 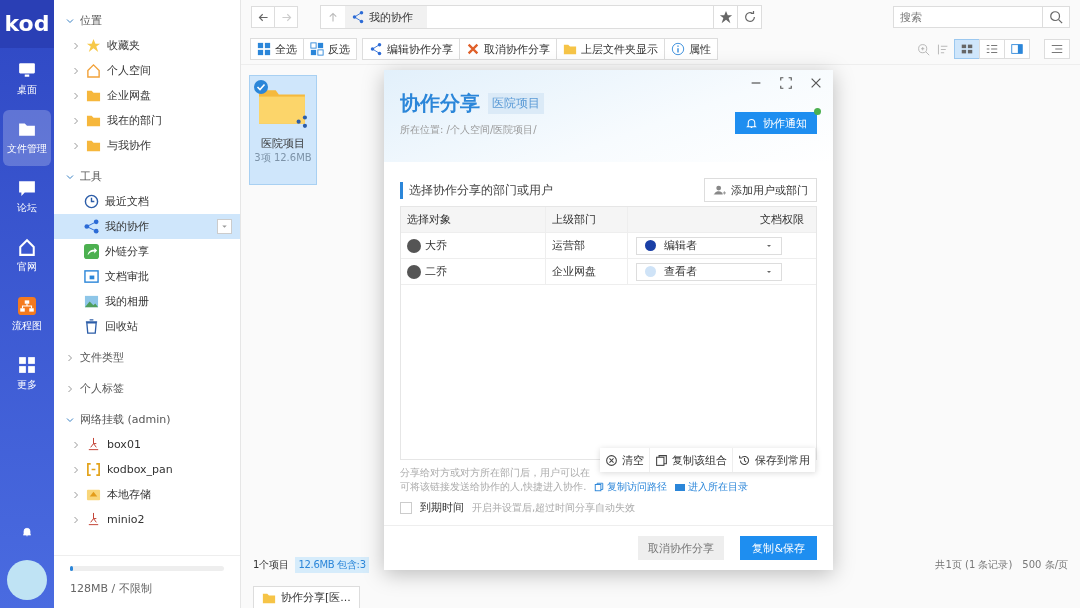 I want to click on link: 复制访问路径, so click(x=631, y=487).